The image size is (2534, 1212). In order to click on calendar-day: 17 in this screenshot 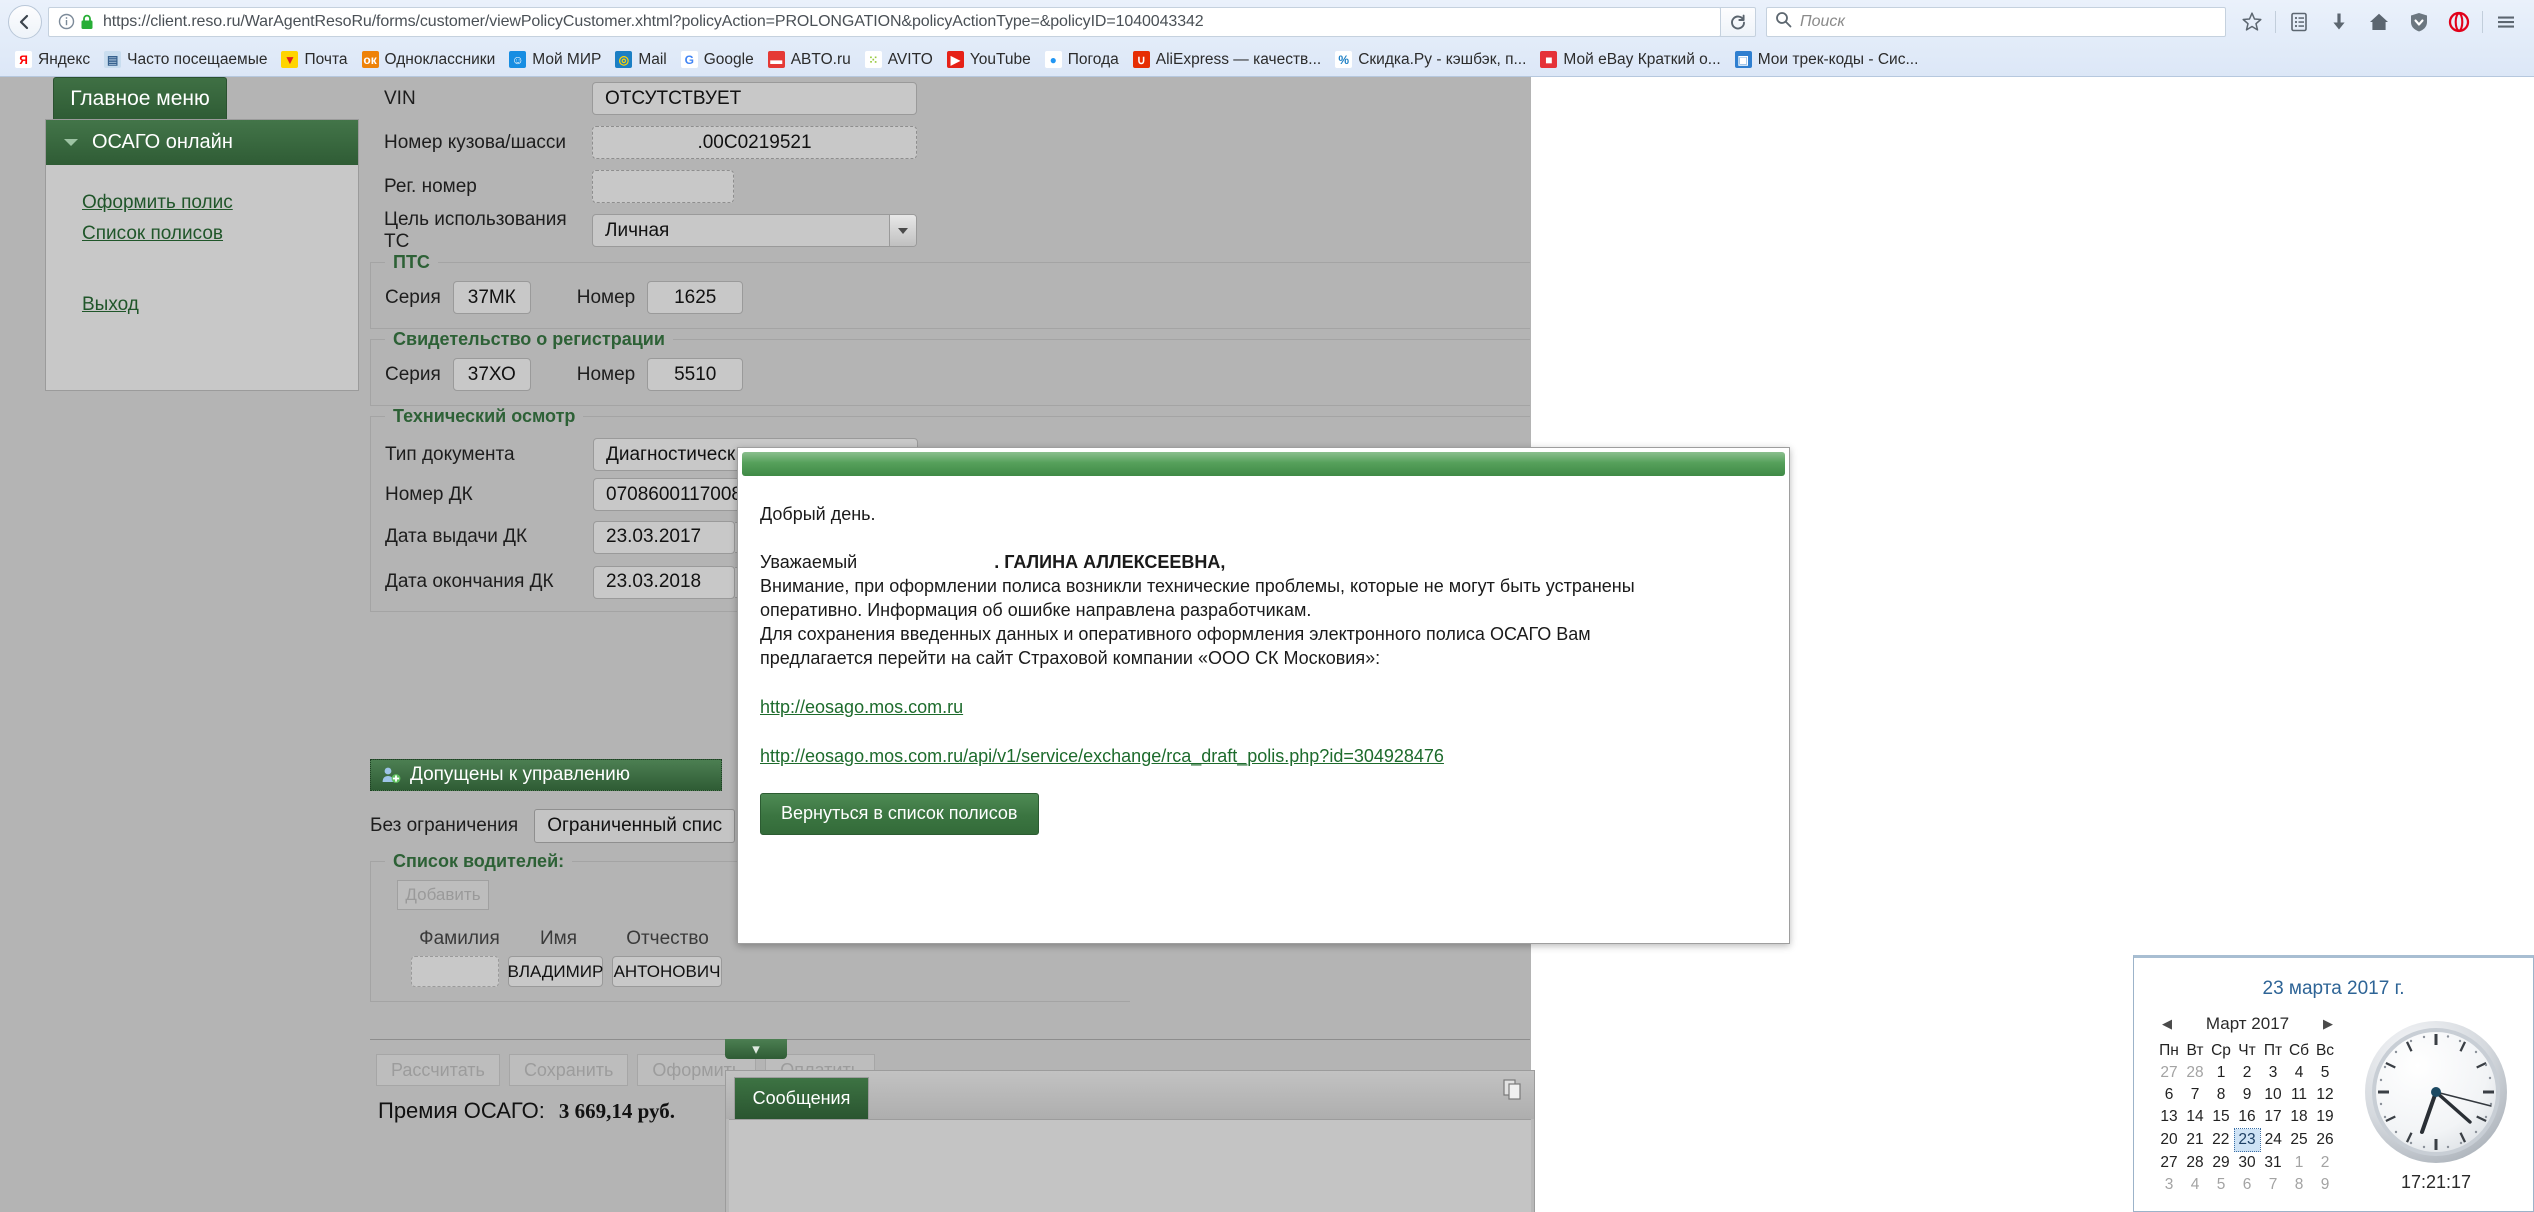, I will do `click(2273, 1117)`.